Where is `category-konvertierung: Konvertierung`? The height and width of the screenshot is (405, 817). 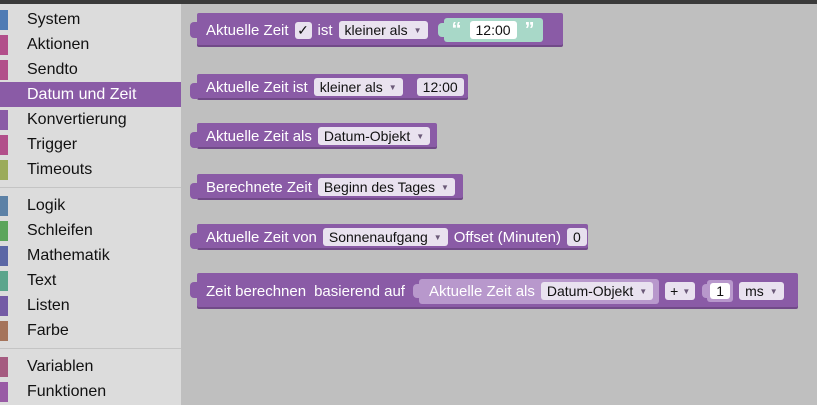 category-konvertierung: Konvertierung is located at coordinates (90, 119).